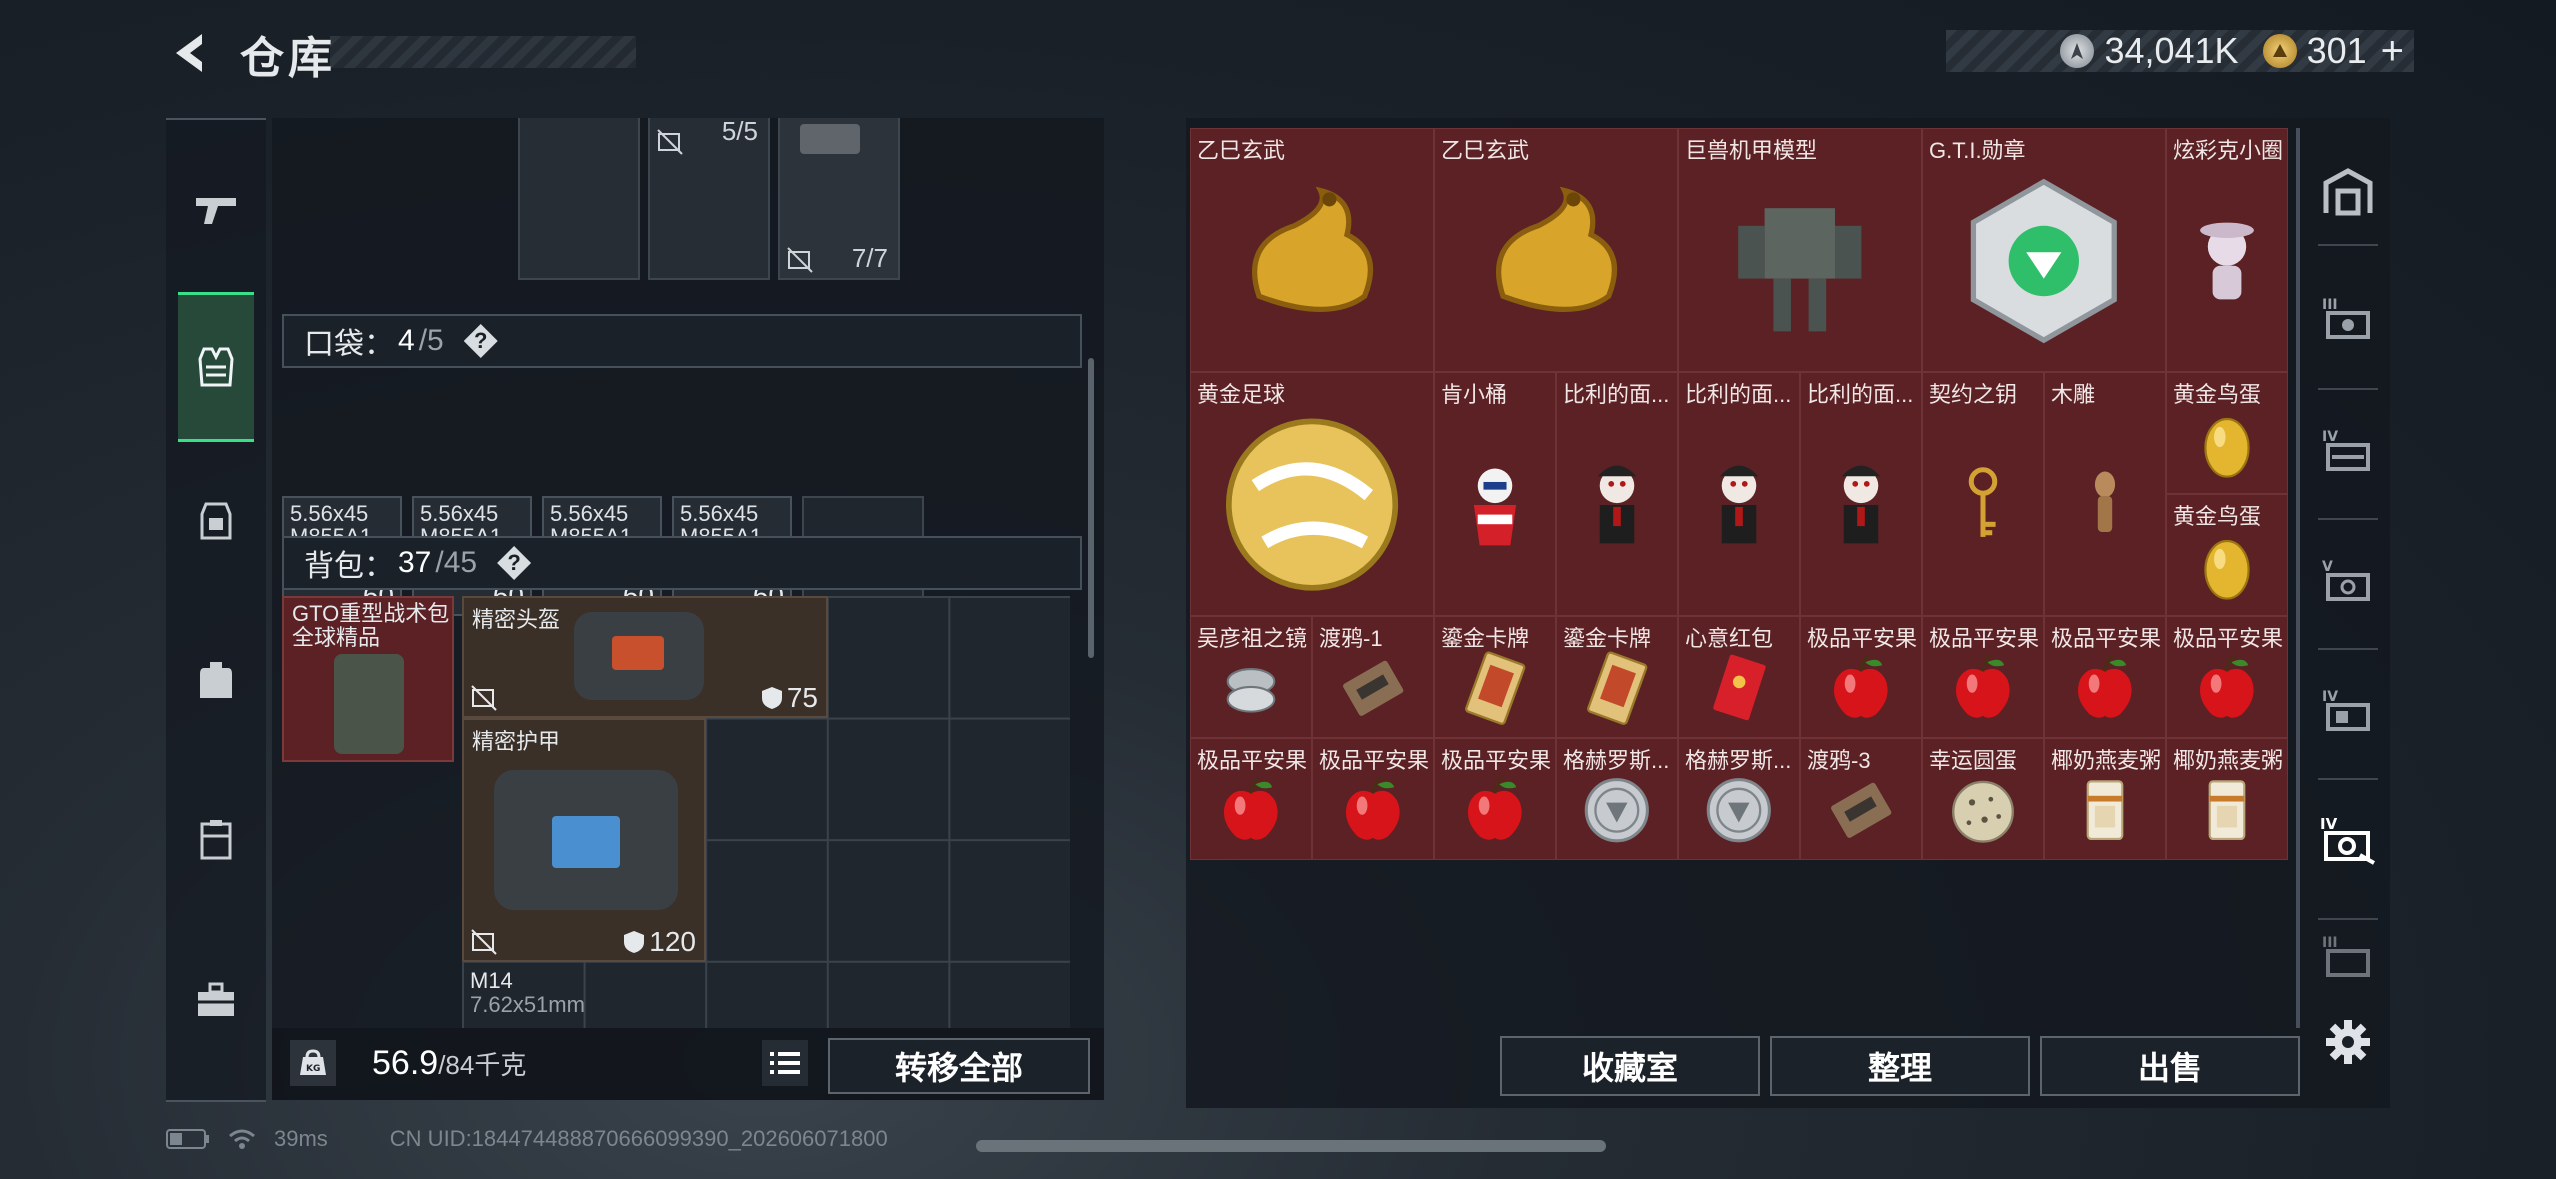 This screenshot has width=2556, height=1179. Describe the element at coordinates (2348, 192) in the screenshot. I see `stash-tab-safe` at that location.